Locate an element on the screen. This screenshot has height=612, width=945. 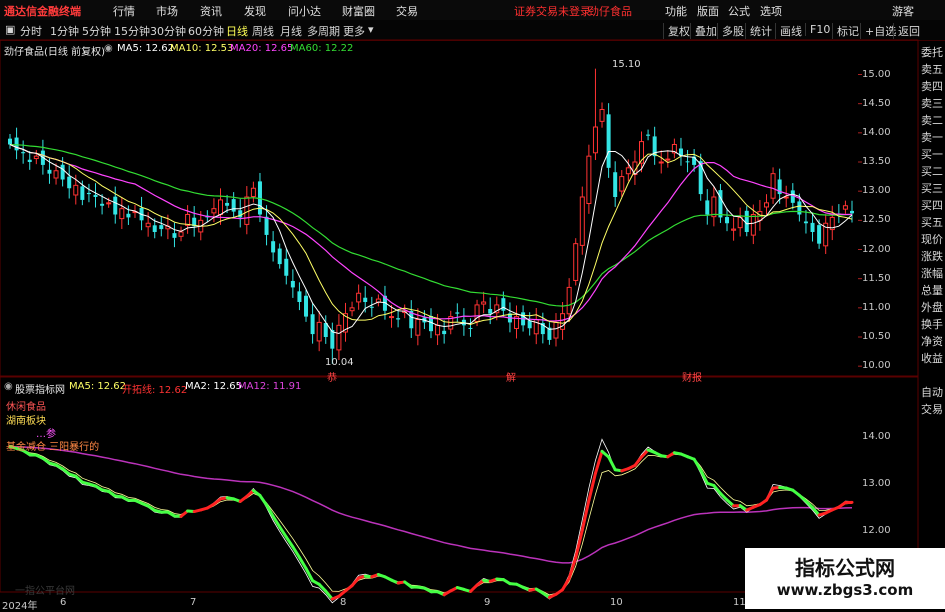
date-tick-label: 11 is located at coordinates (739, 602).